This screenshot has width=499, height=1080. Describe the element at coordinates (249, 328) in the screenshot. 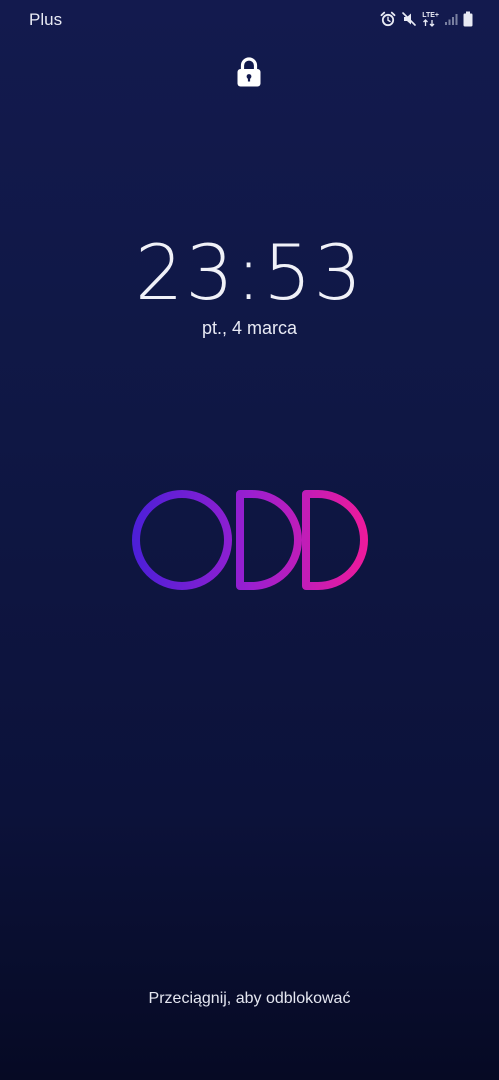

I see `clock-date: pt., 4 marca` at that location.